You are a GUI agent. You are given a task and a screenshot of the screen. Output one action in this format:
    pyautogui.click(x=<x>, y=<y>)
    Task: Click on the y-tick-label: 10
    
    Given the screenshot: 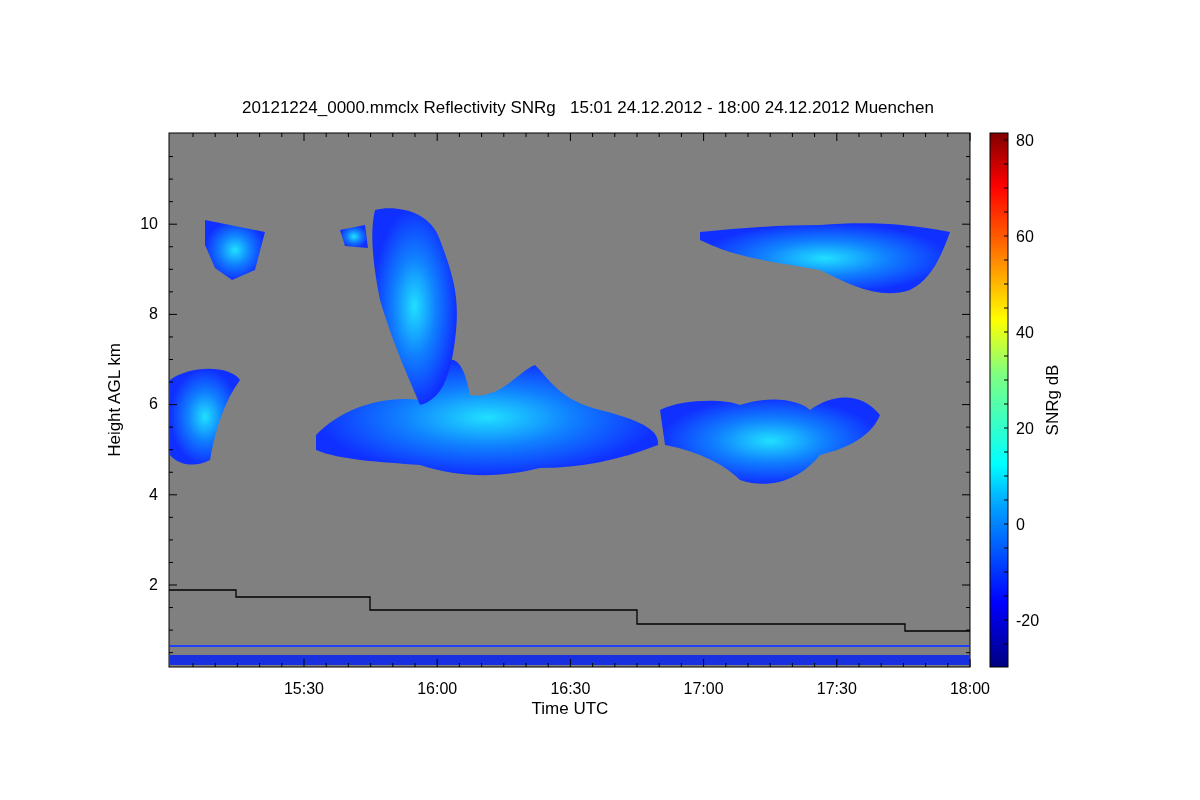 What is the action you would take?
    pyautogui.click(x=149, y=223)
    